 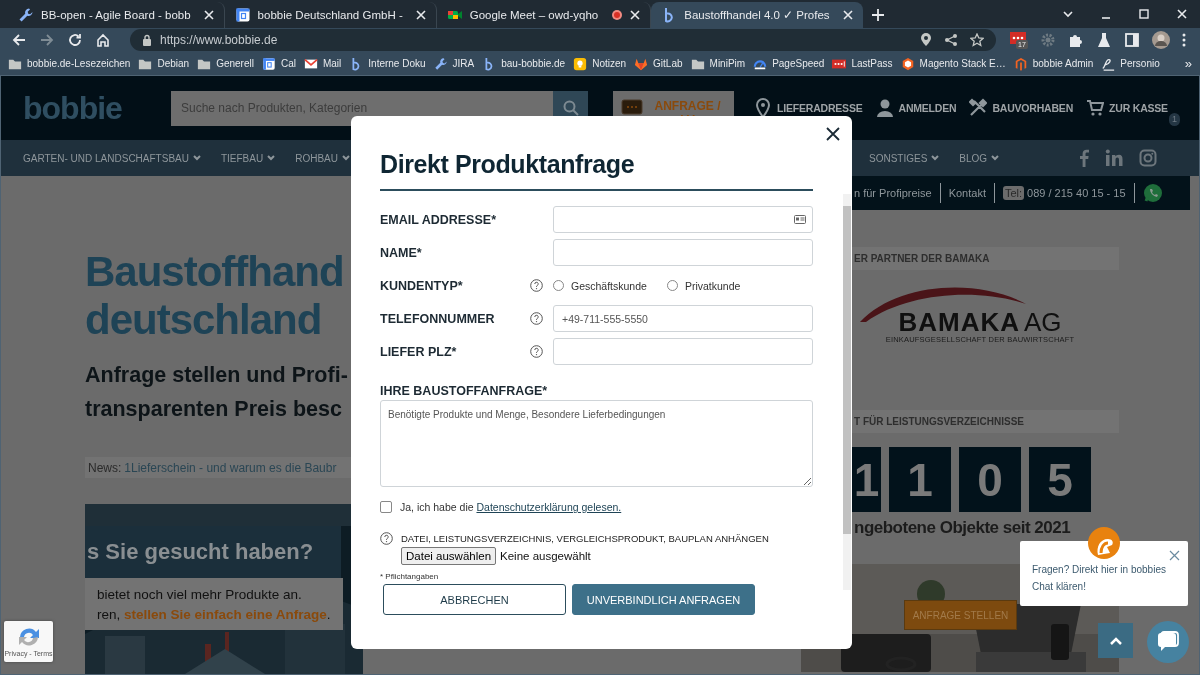 What do you see at coordinates (1161, 40) in the screenshot?
I see `avatar-icon` at bounding box center [1161, 40].